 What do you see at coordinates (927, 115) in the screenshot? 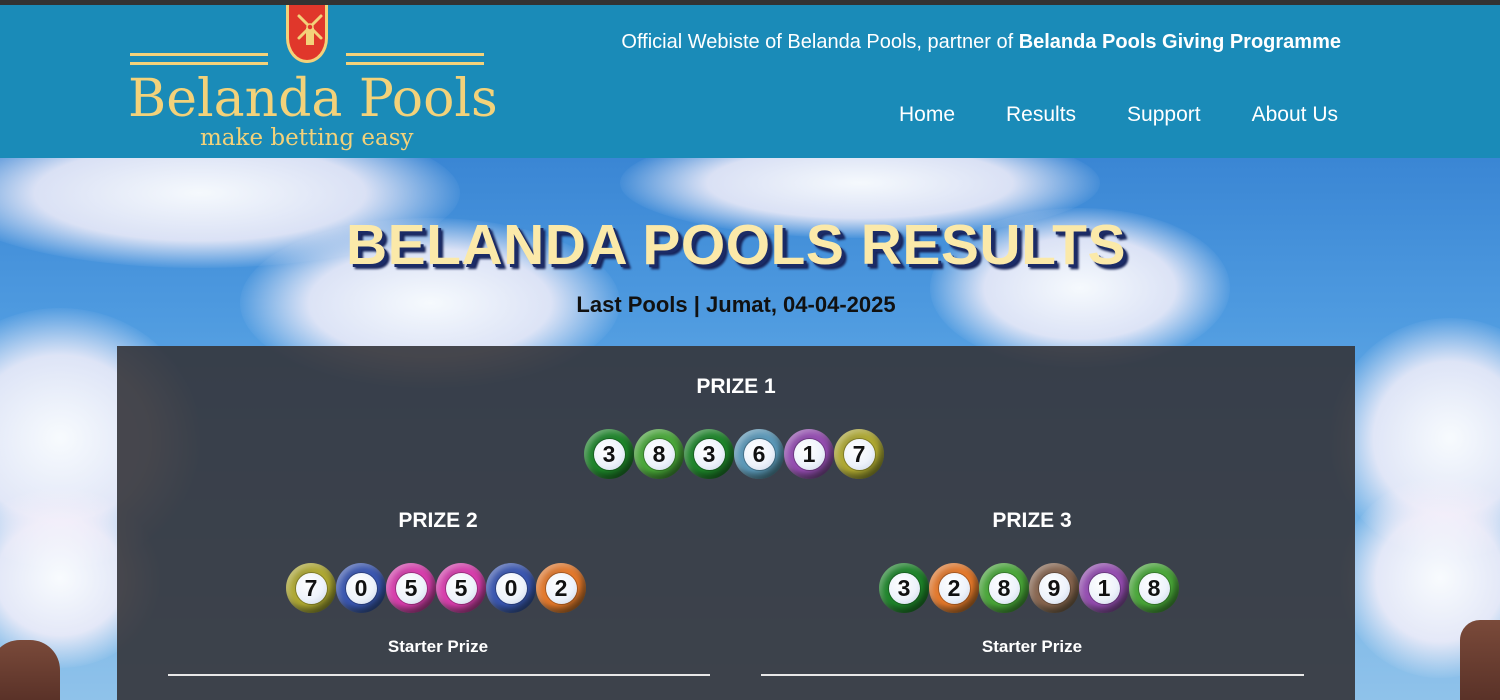
I see `nav-home: Home` at bounding box center [927, 115].